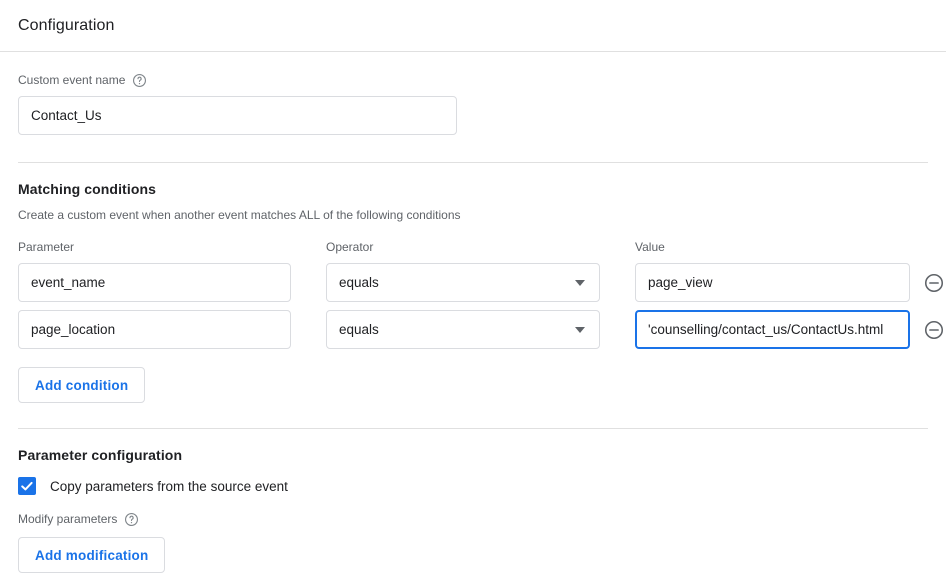 This screenshot has width=946, height=583. What do you see at coordinates (73, 329) in the screenshot?
I see `condition-parameter-value: page_location` at bounding box center [73, 329].